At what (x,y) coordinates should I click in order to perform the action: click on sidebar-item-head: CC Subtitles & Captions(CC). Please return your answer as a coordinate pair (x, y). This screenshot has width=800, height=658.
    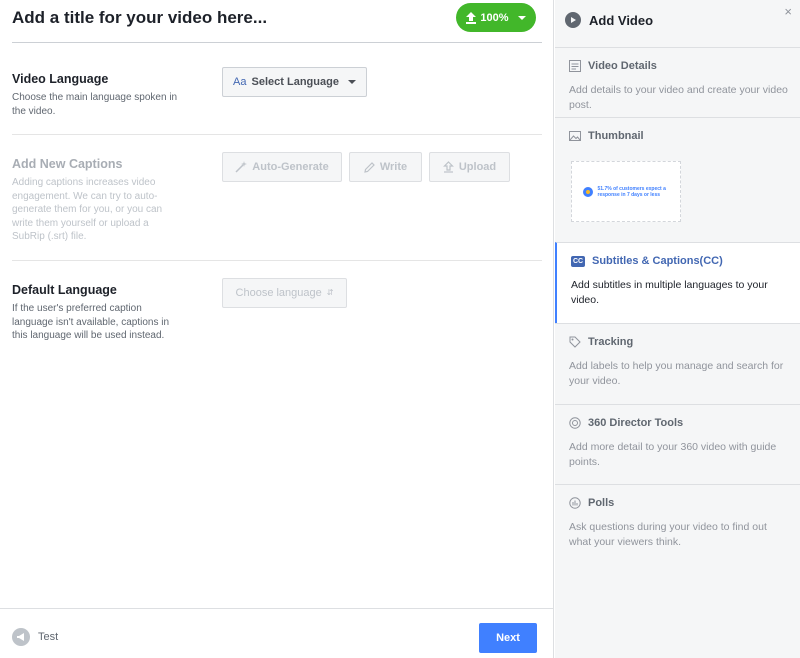
    Looking at the image, I should click on (647, 261).